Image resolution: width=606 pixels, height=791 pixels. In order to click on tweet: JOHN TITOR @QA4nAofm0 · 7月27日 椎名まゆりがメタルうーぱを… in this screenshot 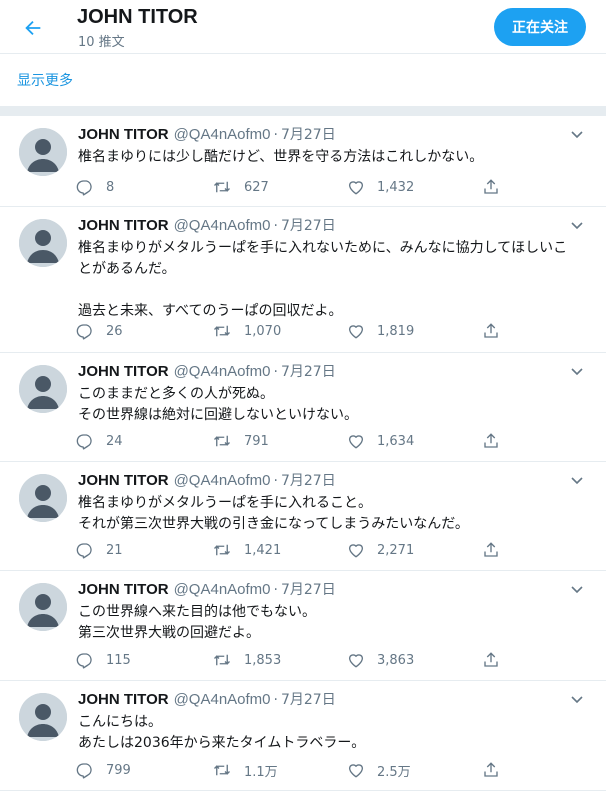, I will do `click(303, 516)`.